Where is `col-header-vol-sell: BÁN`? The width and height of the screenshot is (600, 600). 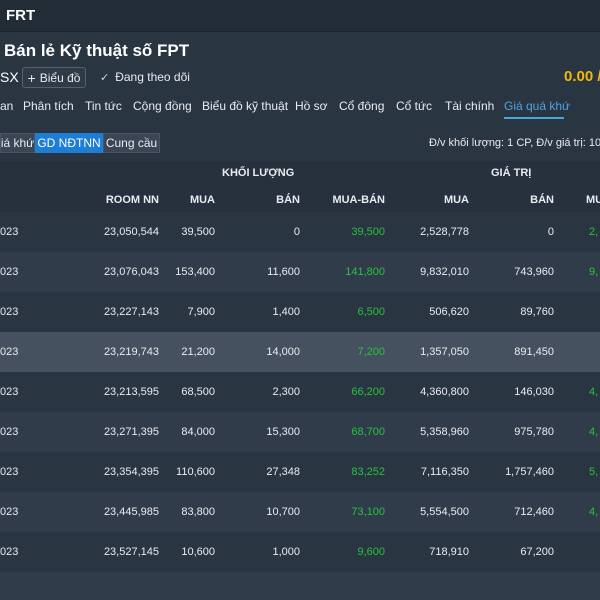 col-header-vol-sell: BÁN is located at coordinates (288, 200).